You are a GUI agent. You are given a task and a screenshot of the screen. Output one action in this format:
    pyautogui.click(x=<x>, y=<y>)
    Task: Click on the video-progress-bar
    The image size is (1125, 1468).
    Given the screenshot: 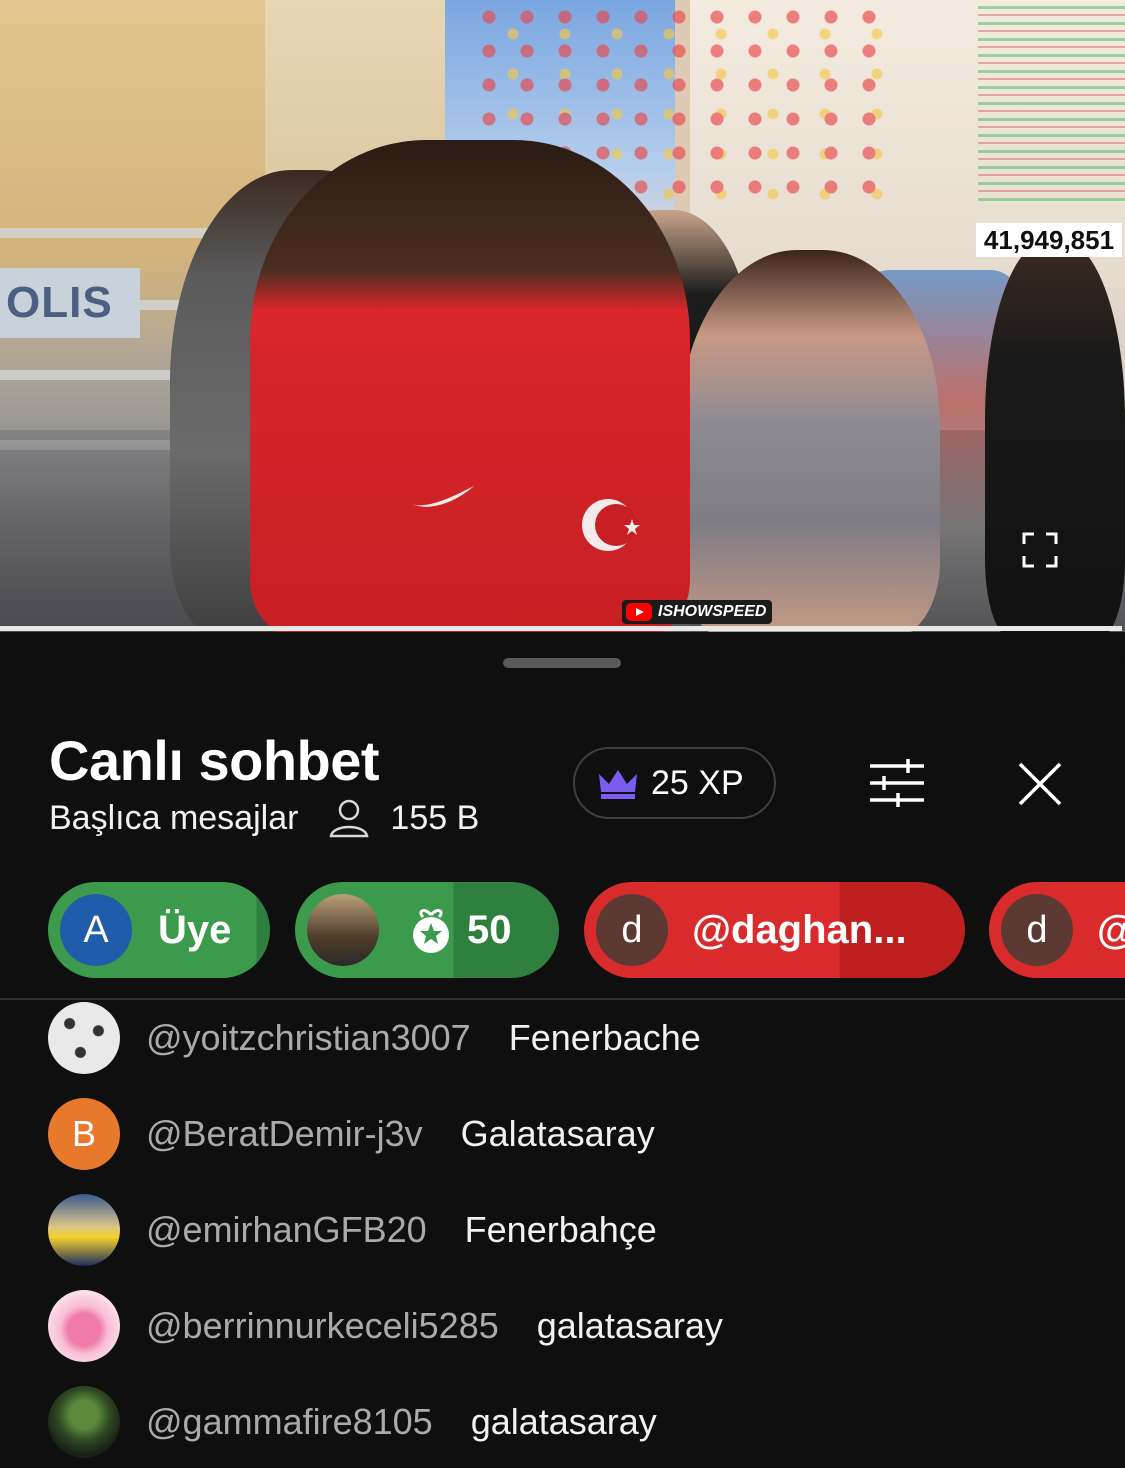 What is the action you would take?
    pyautogui.click(x=561, y=628)
    